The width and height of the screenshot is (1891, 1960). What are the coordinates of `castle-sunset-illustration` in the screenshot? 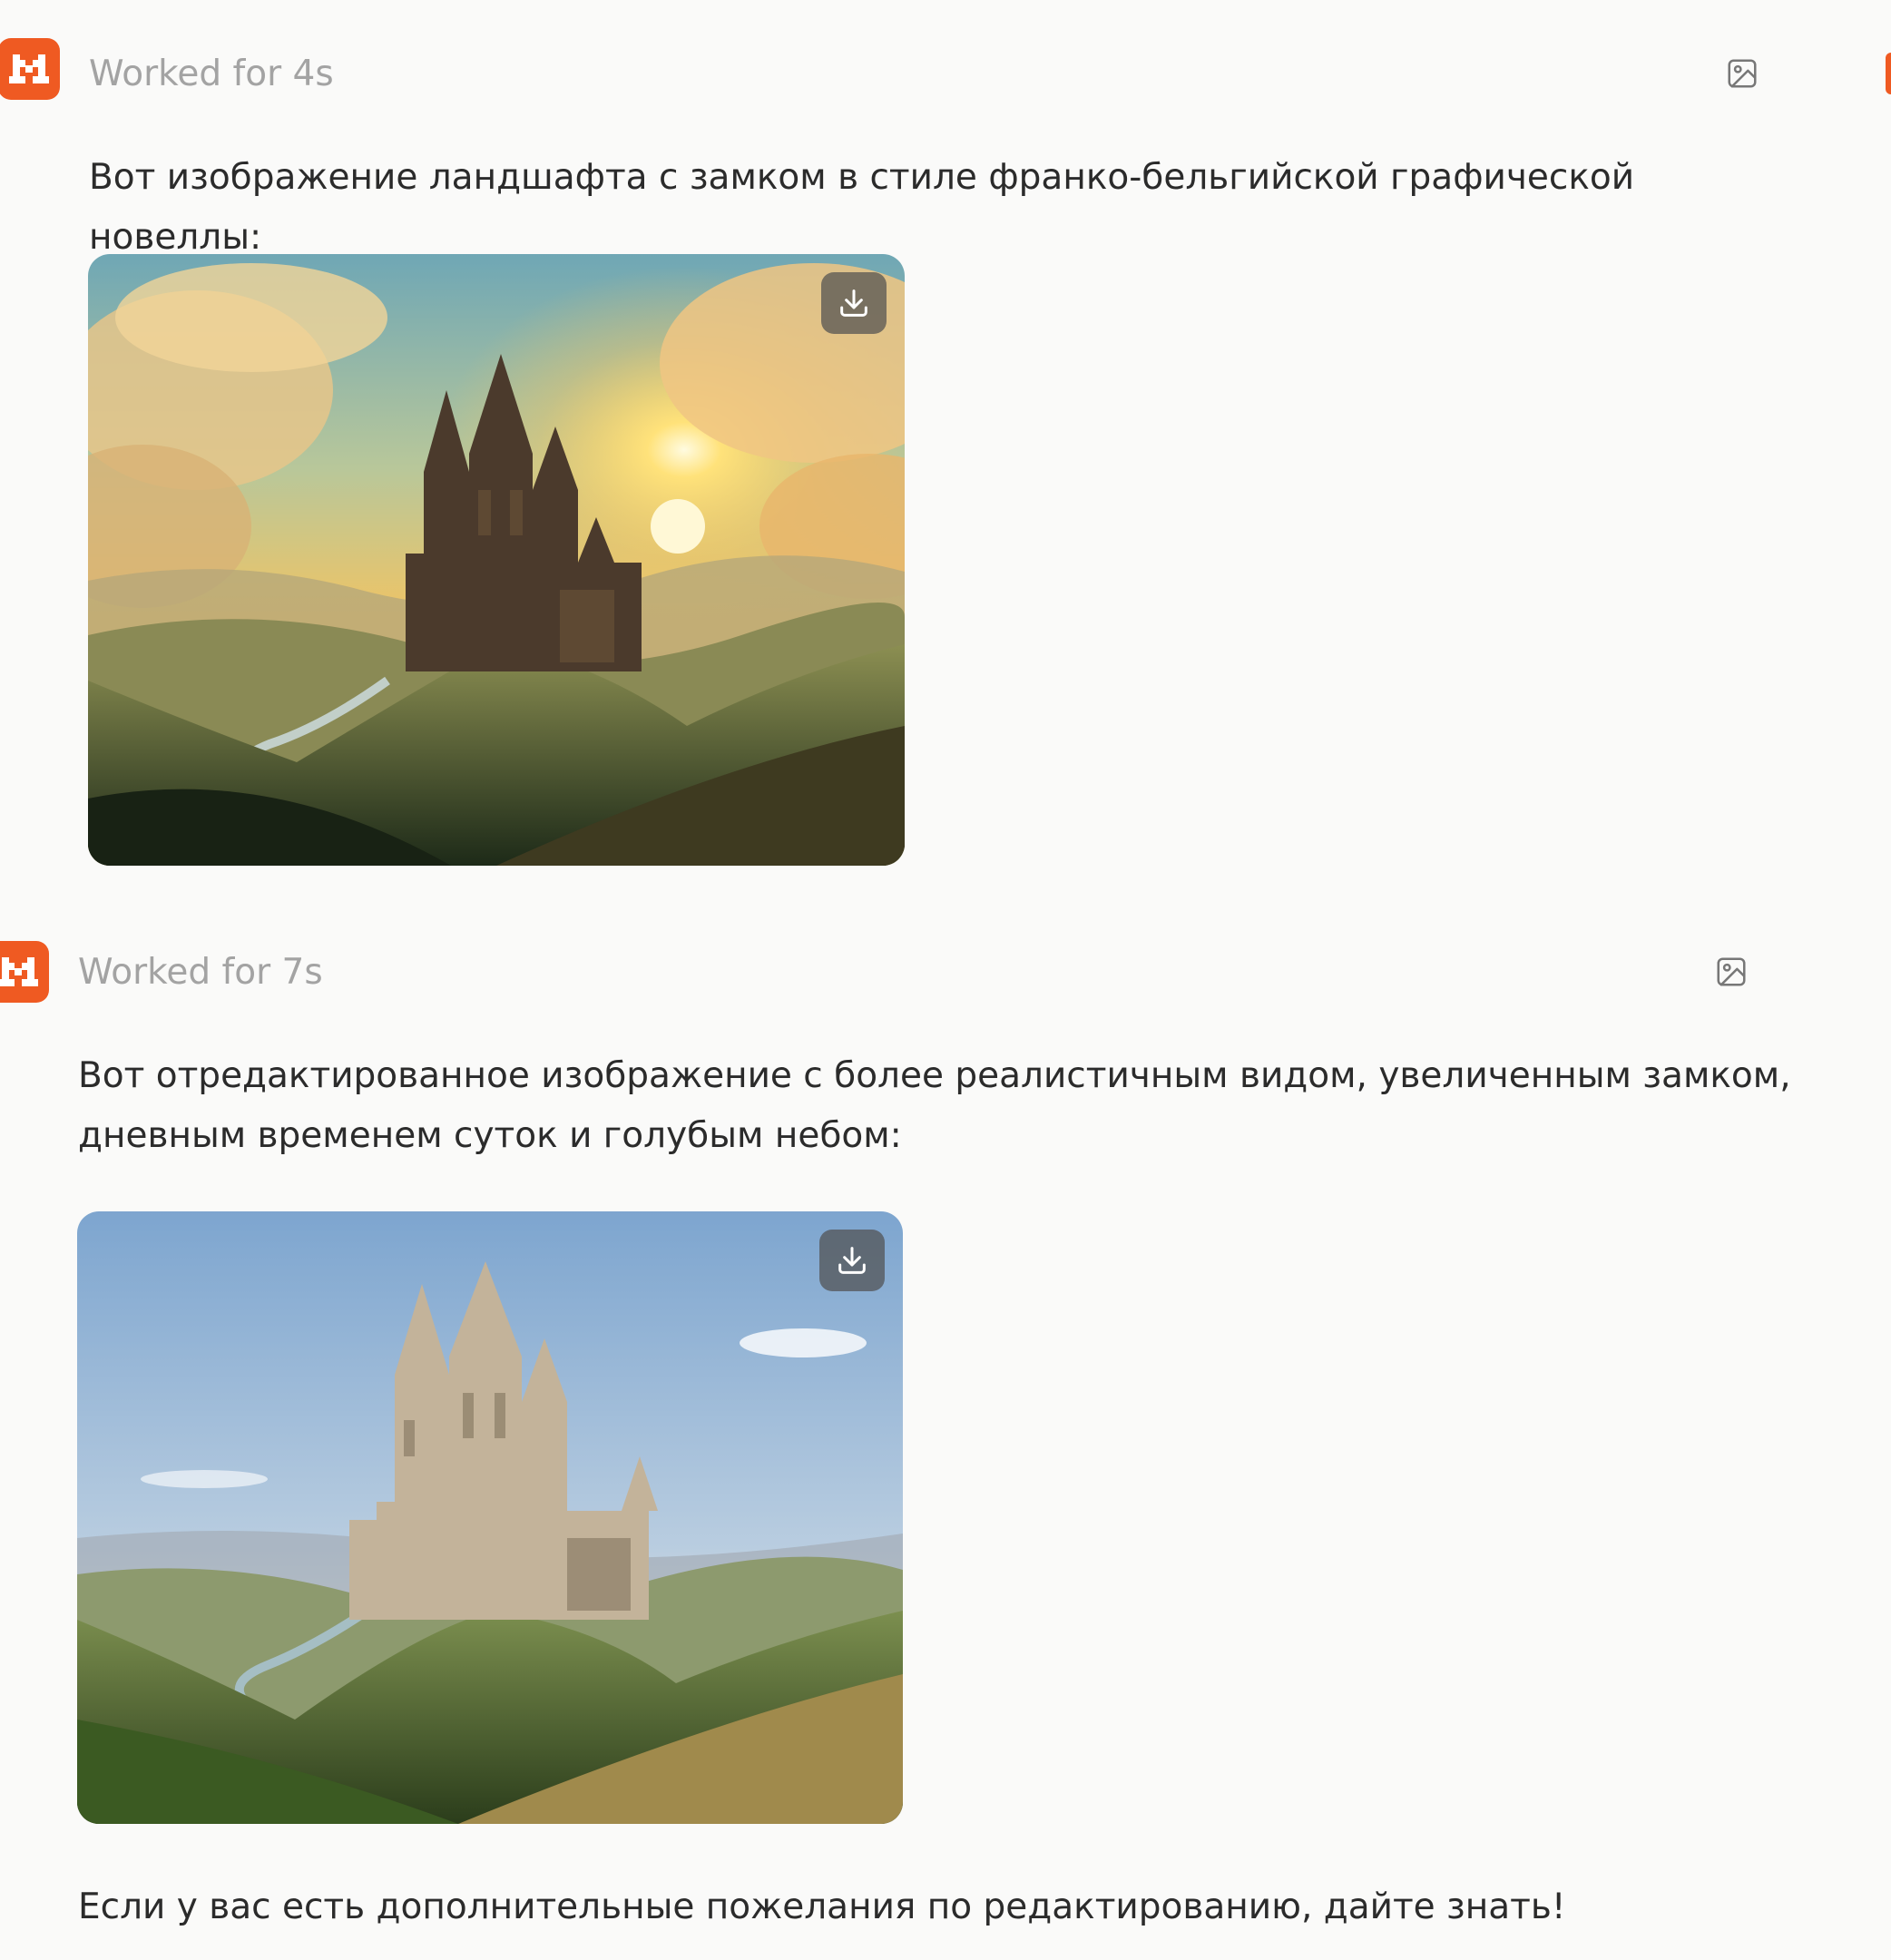 It's located at (496, 560).